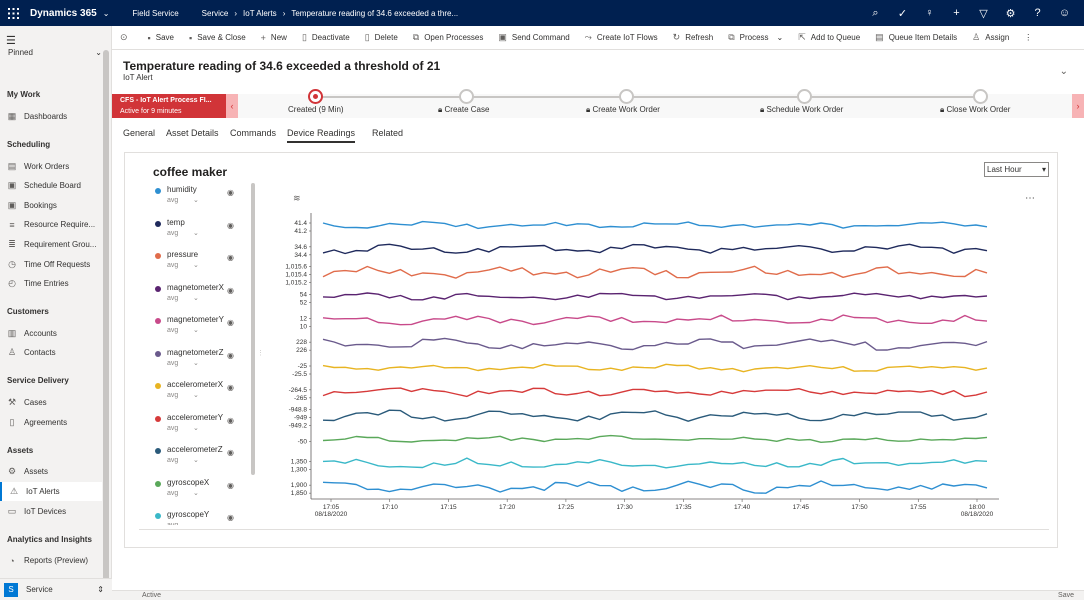 This screenshot has width=1084, height=600. What do you see at coordinates (387, 134) in the screenshot?
I see `tab-related: Related` at bounding box center [387, 134].